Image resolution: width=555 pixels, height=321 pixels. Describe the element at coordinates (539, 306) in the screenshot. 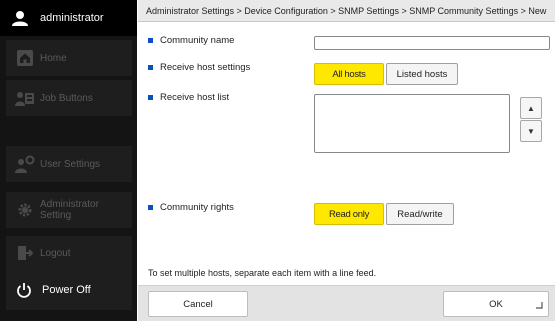

I see `corner-arrow-icon` at that location.